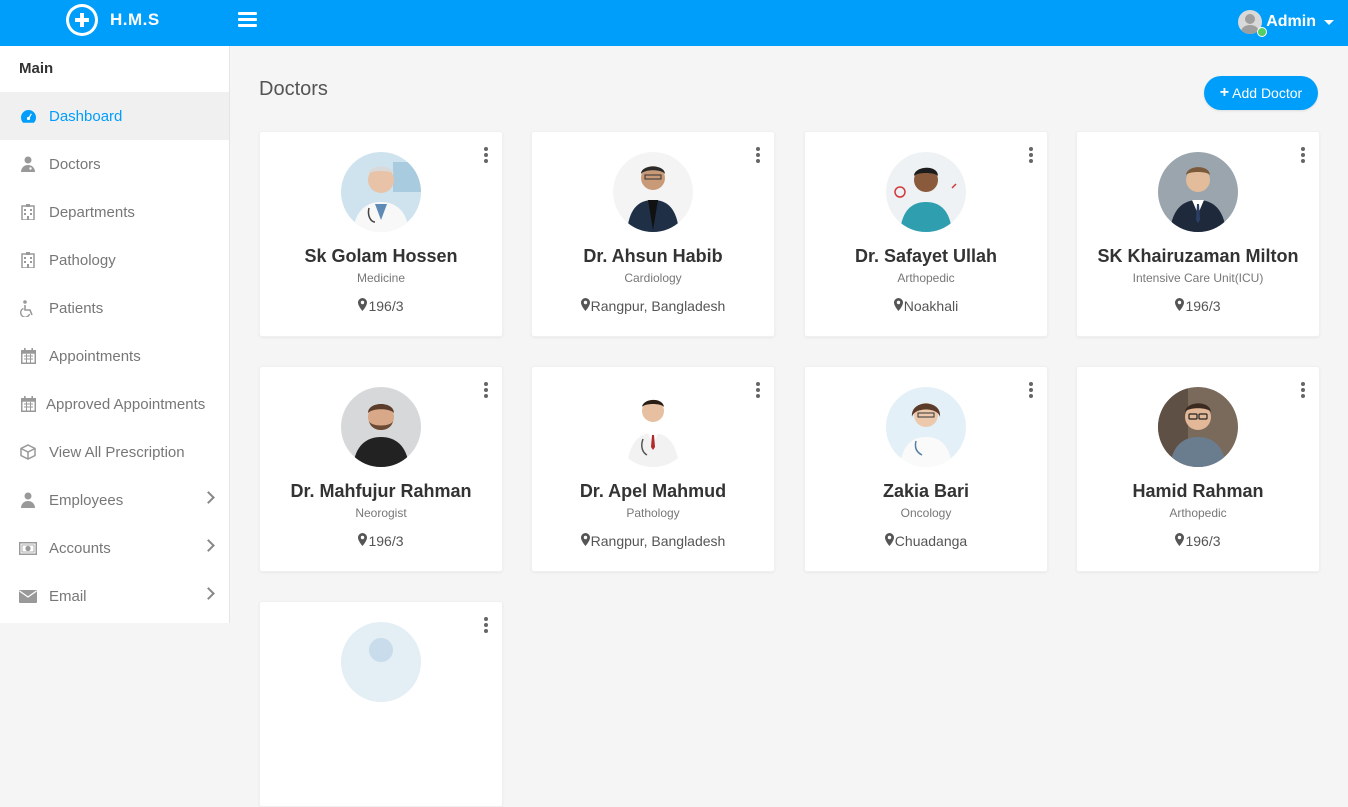  I want to click on sidebar-item-patients: Patients, so click(114, 308).